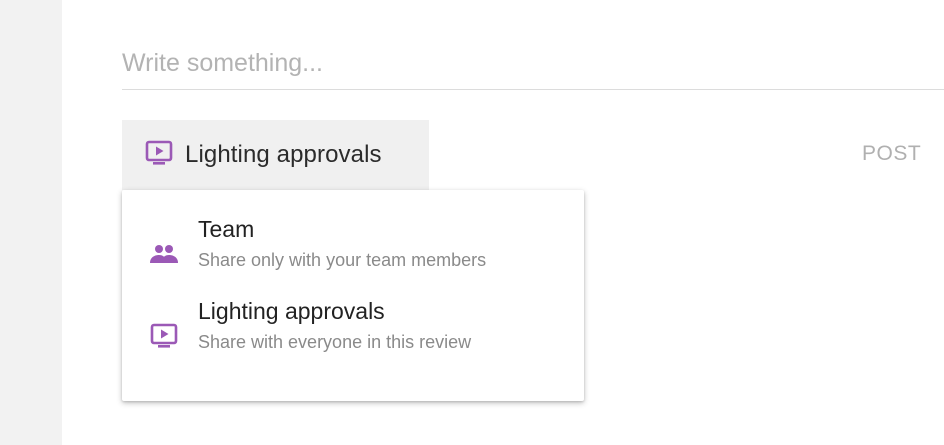 This screenshot has width=944, height=445. What do you see at coordinates (31, 222) in the screenshot?
I see `left-gutter` at bounding box center [31, 222].